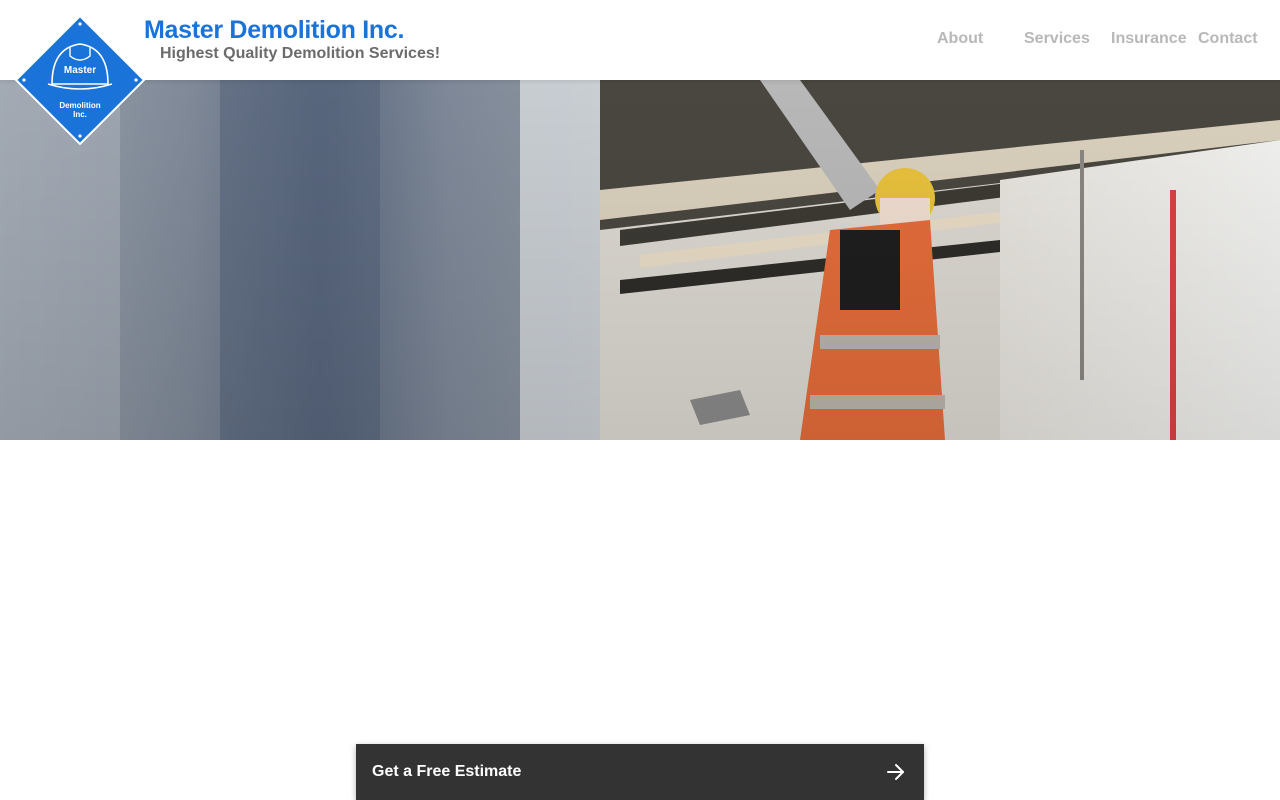 The width and height of the screenshot is (1280, 800). Describe the element at coordinates (640, 772) in the screenshot. I see `free-estimate-button: Get a Free Estimate` at that location.